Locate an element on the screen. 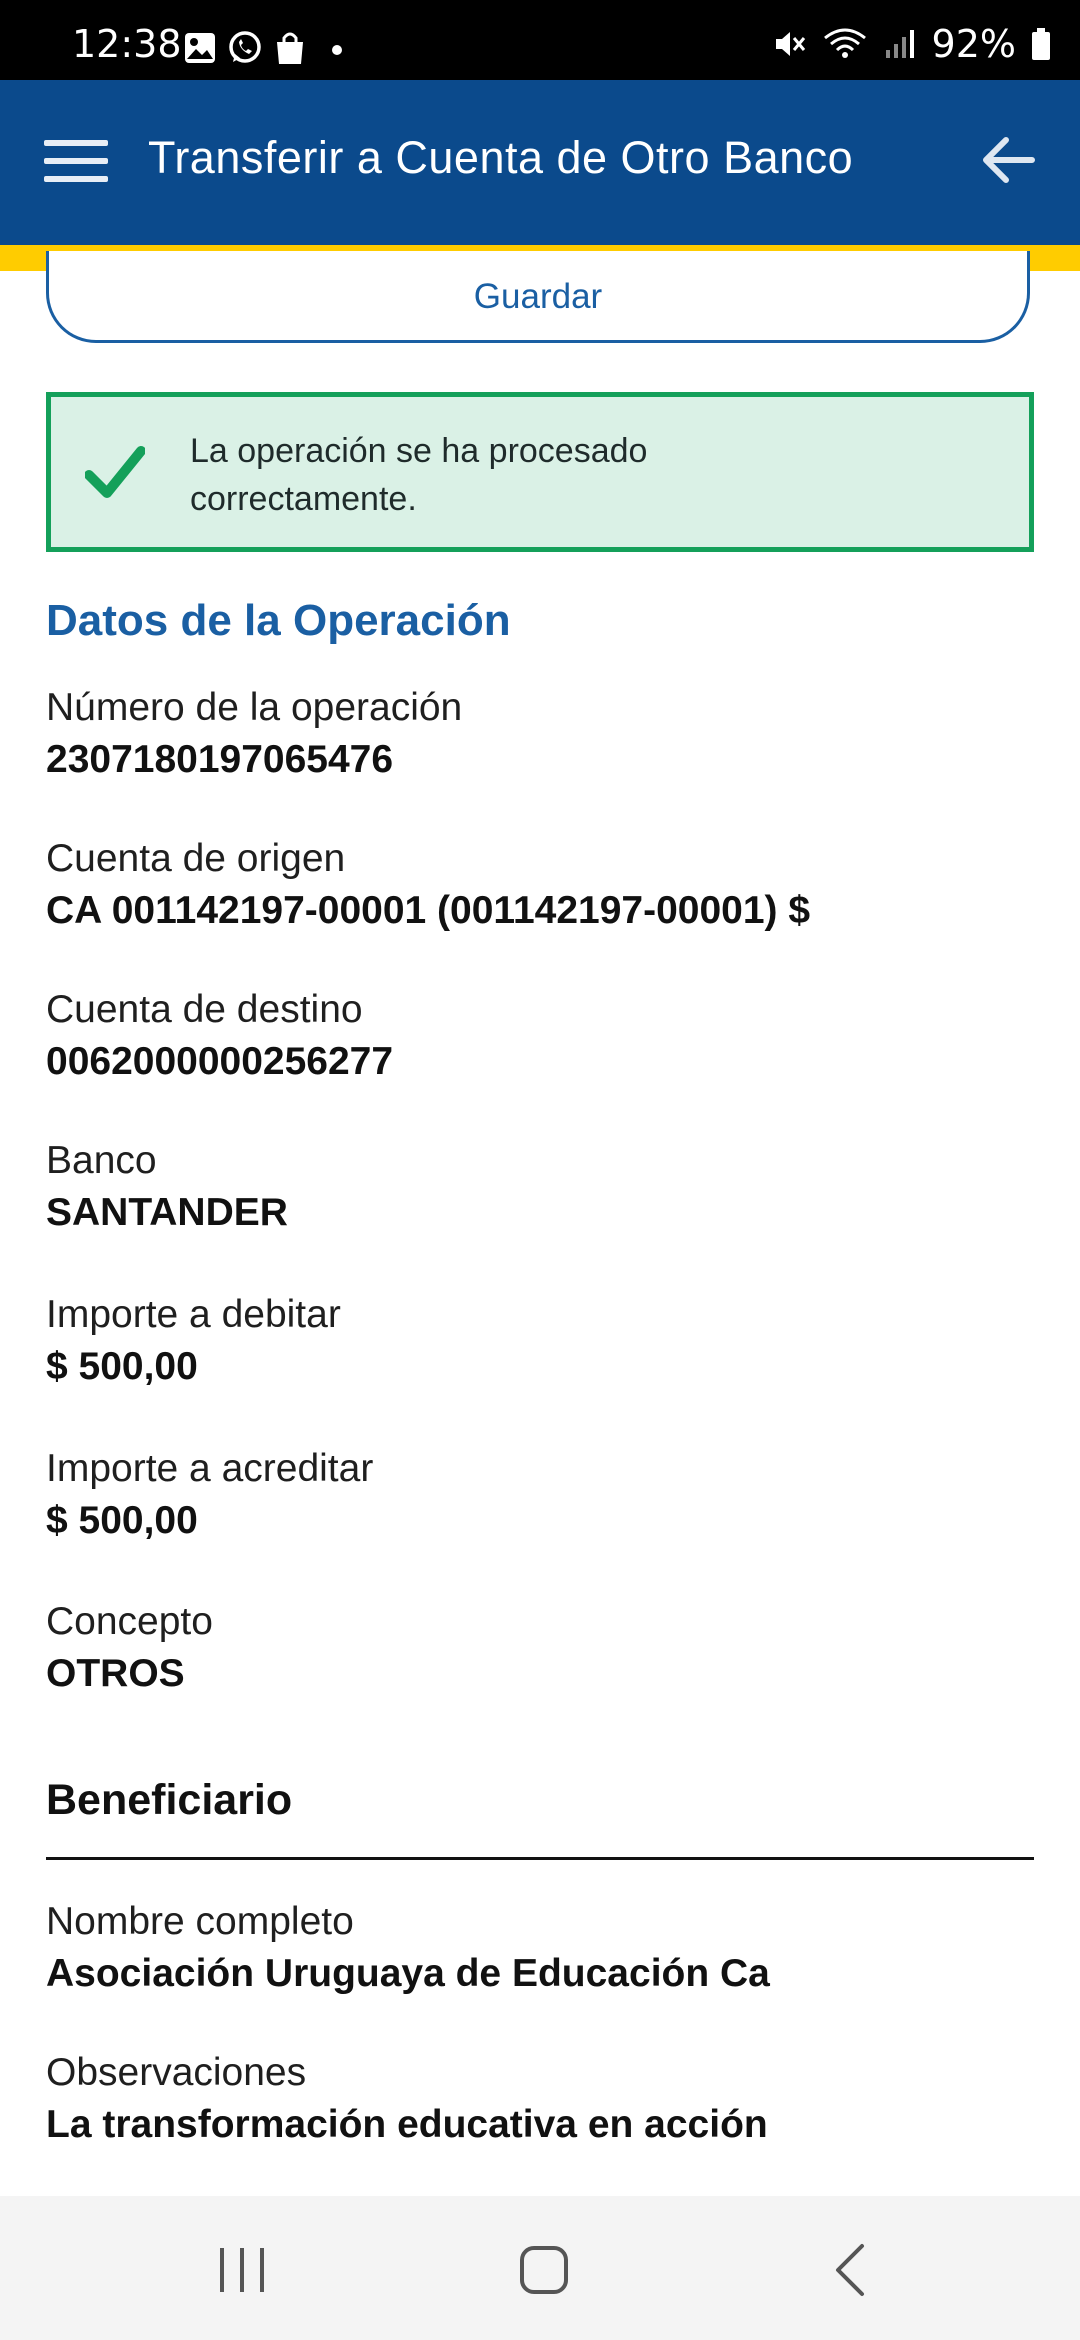  check-icon is located at coordinates (115, 472).